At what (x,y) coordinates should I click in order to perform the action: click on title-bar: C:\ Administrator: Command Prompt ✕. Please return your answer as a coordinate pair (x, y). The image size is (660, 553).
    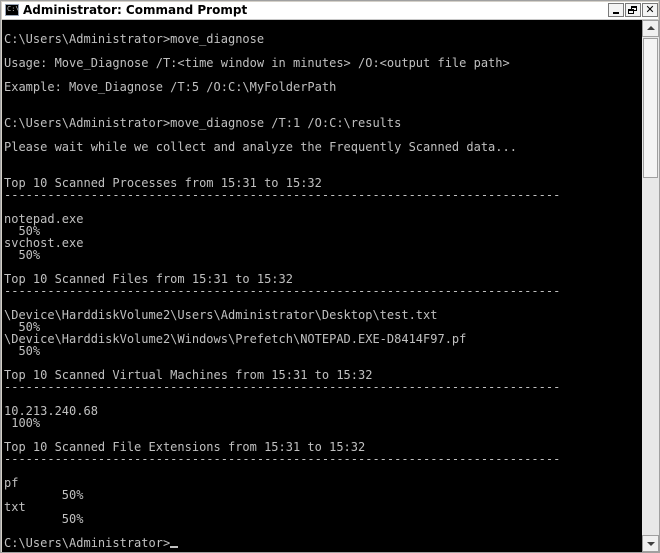
    Looking at the image, I should click on (330, 11).